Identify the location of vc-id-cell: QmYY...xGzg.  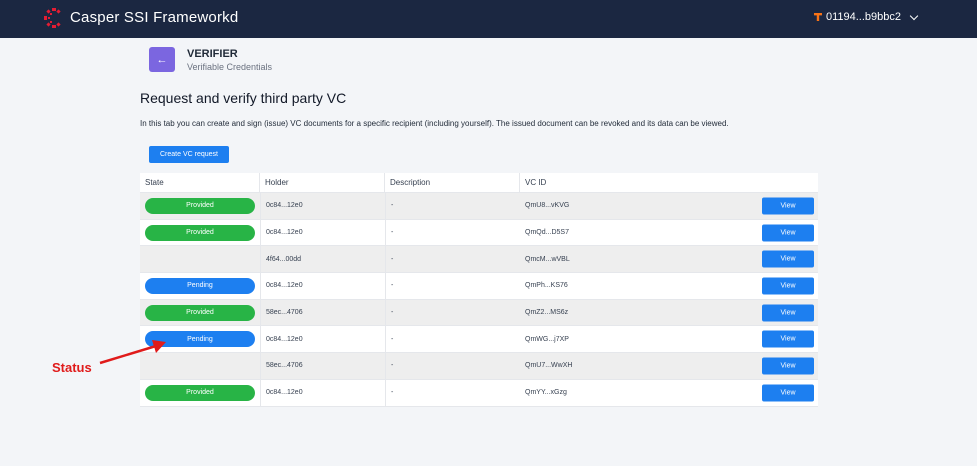
(546, 393).